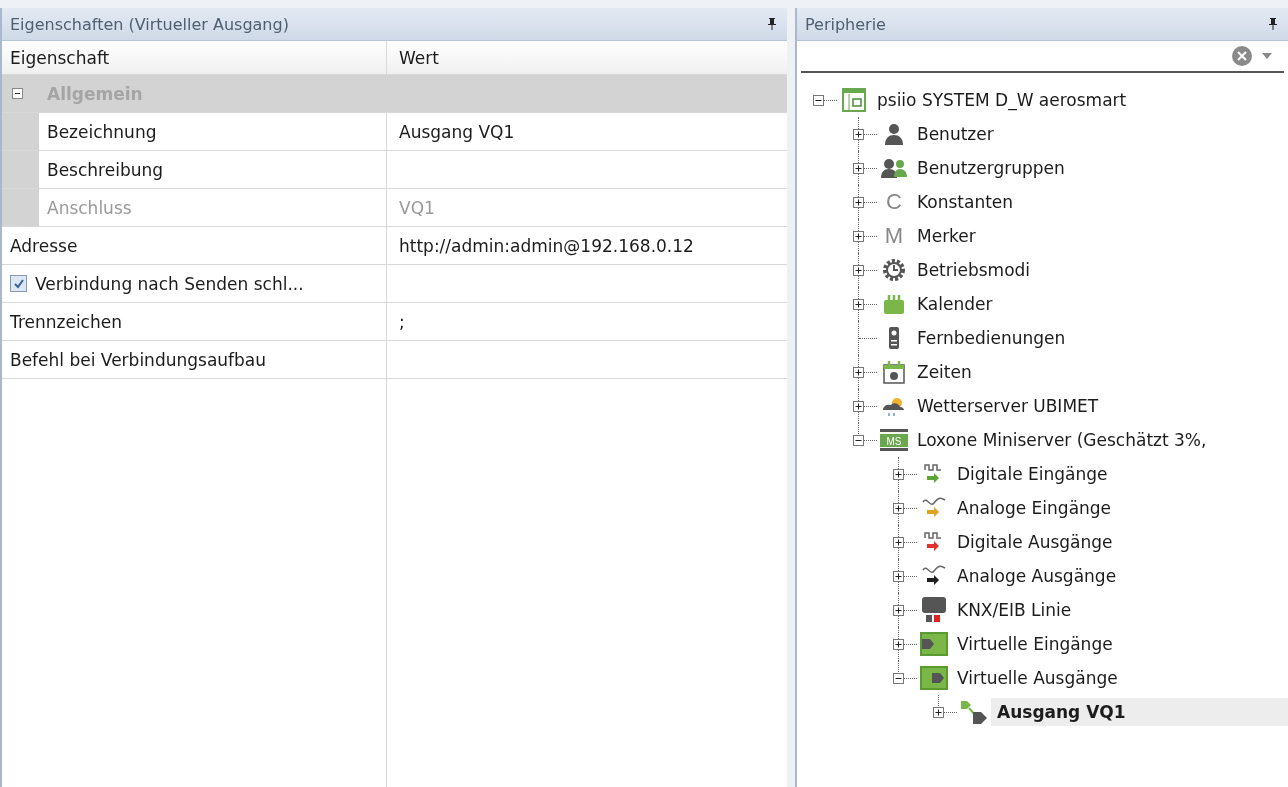 This screenshot has height=787, width=1288. Describe the element at coordinates (18, 283) in the screenshot. I see `checkbox` at that location.